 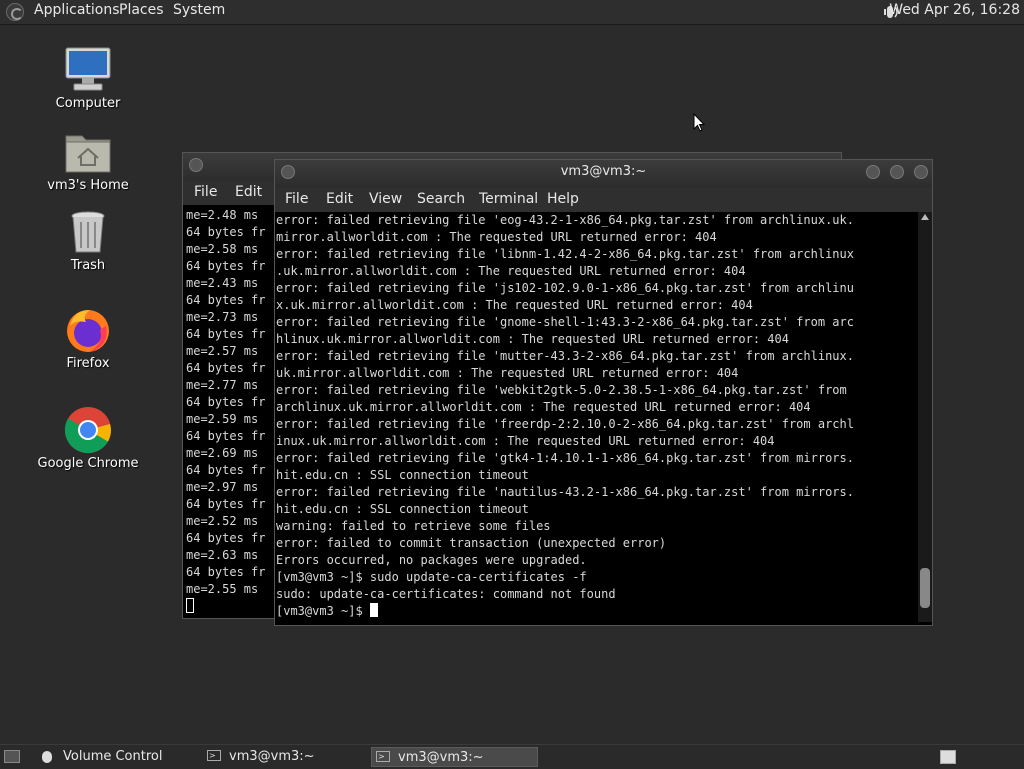 What do you see at coordinates (508, 199) in the screenshot?
I see `menu-terminal: Terminal` at bounding box center [508, 199].